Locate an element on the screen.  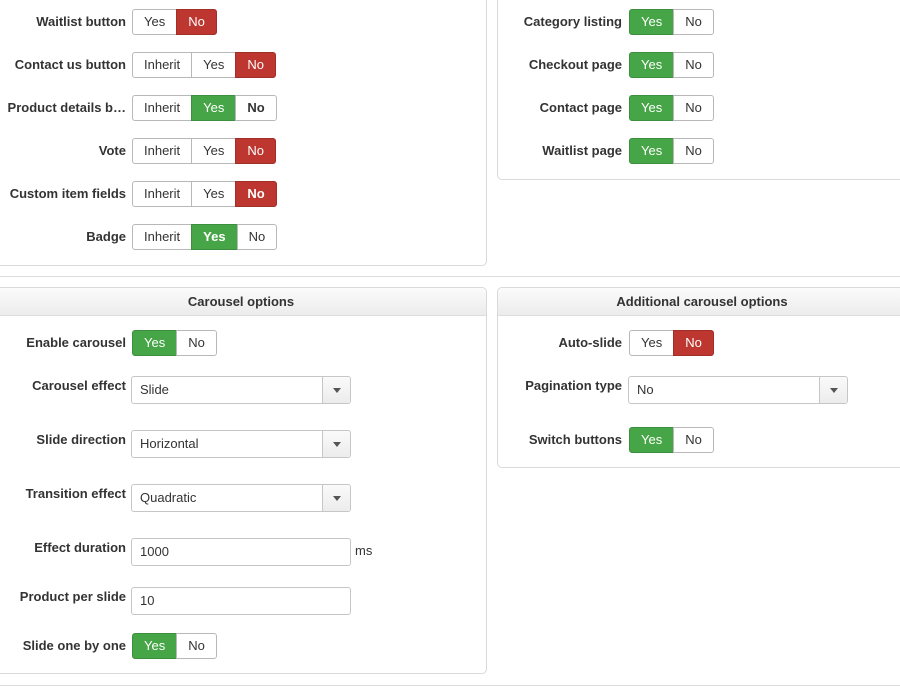
product-details-button-no: No is located at coordinates (256, 108).